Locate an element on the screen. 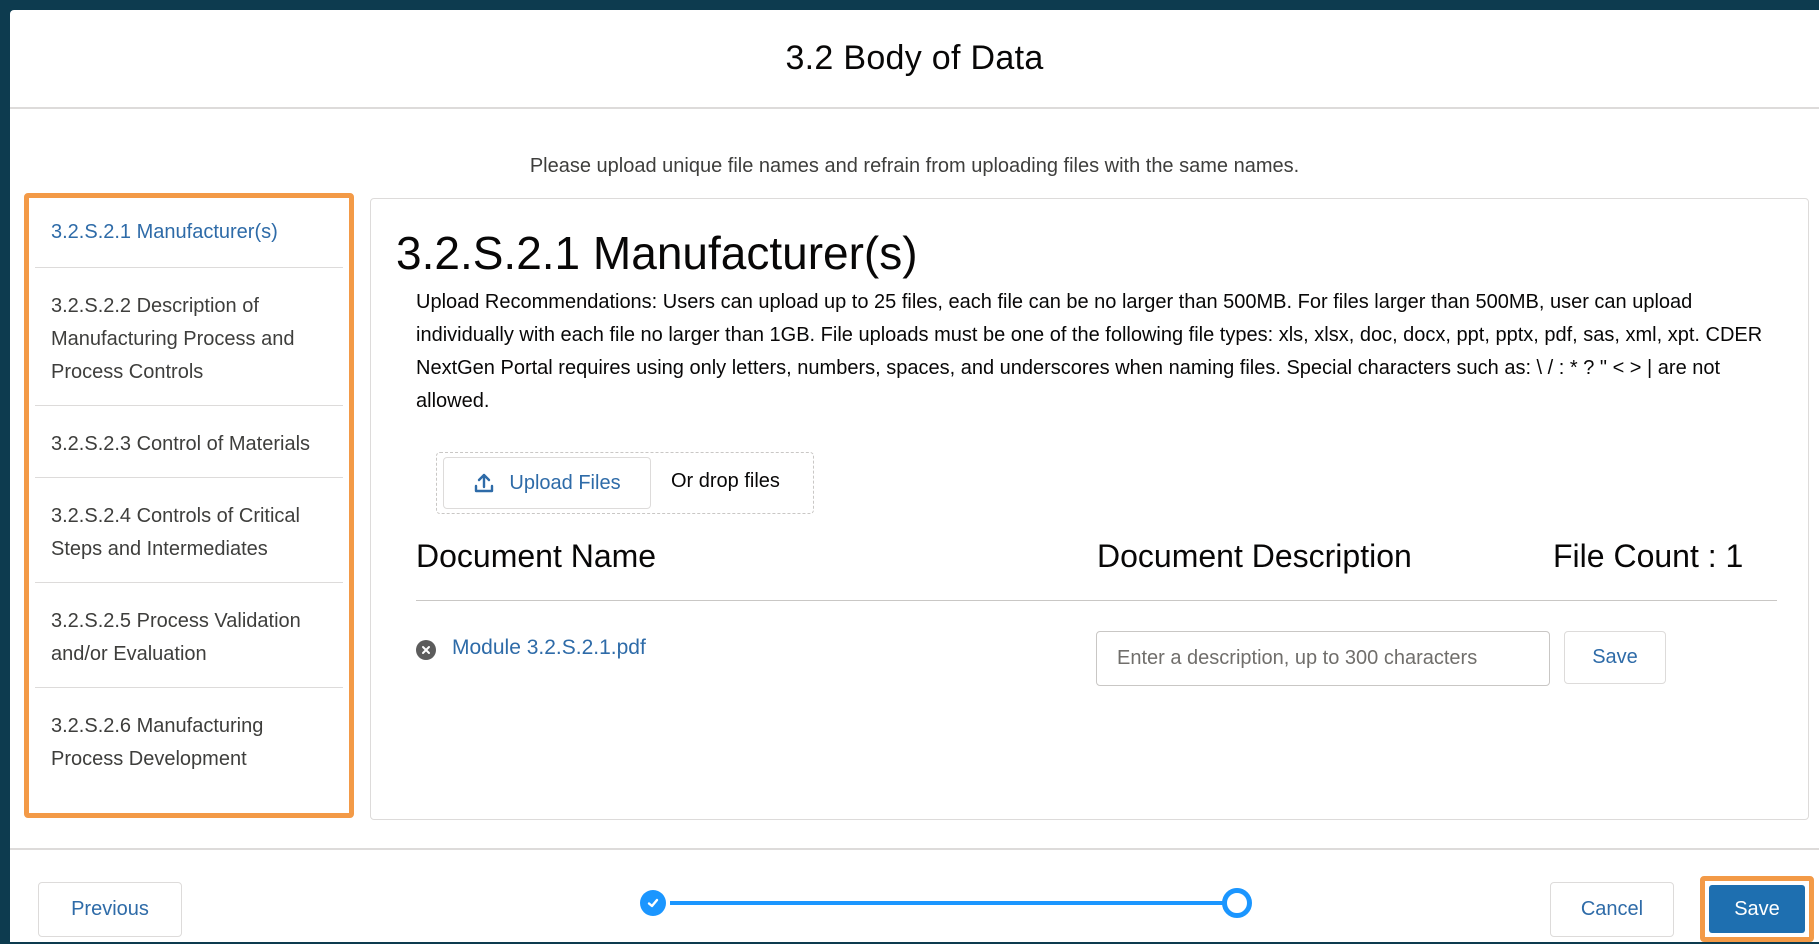 The image size is (1819, 944). check-icon is located at coordinates (653, 903).